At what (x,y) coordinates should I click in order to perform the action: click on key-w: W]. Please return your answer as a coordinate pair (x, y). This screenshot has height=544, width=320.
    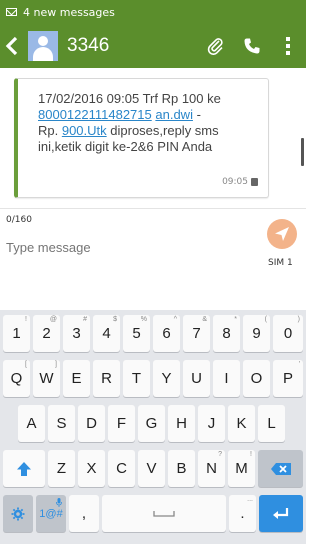
    Looking at the image, I should click on (46, 378).